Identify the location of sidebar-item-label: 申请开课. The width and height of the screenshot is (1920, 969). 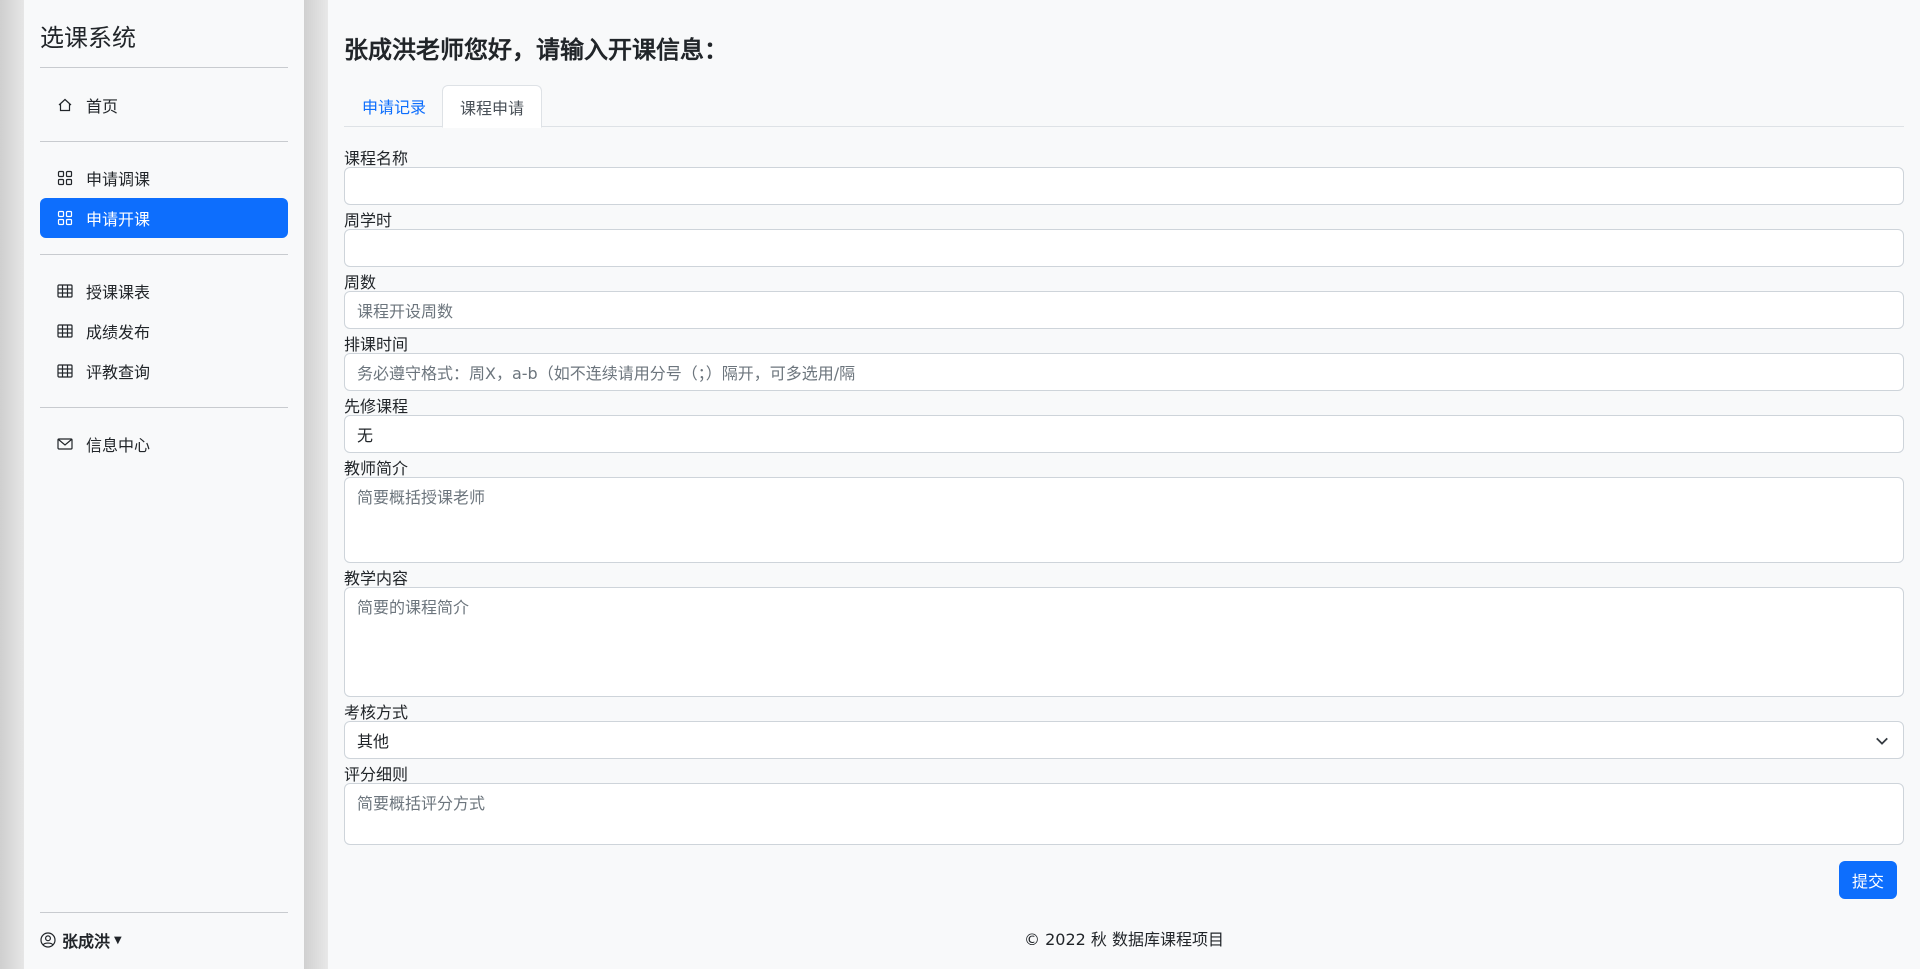
(118, 219).